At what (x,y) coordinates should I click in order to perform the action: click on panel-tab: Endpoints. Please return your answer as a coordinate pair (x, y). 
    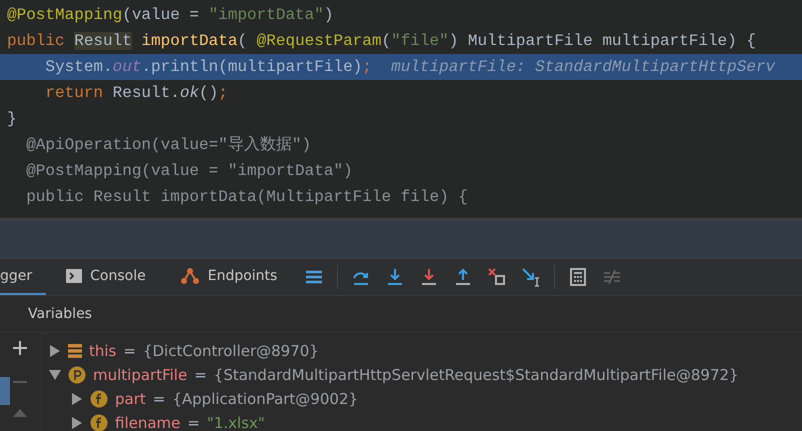
    Looking at the image, I should click on (229, 277).